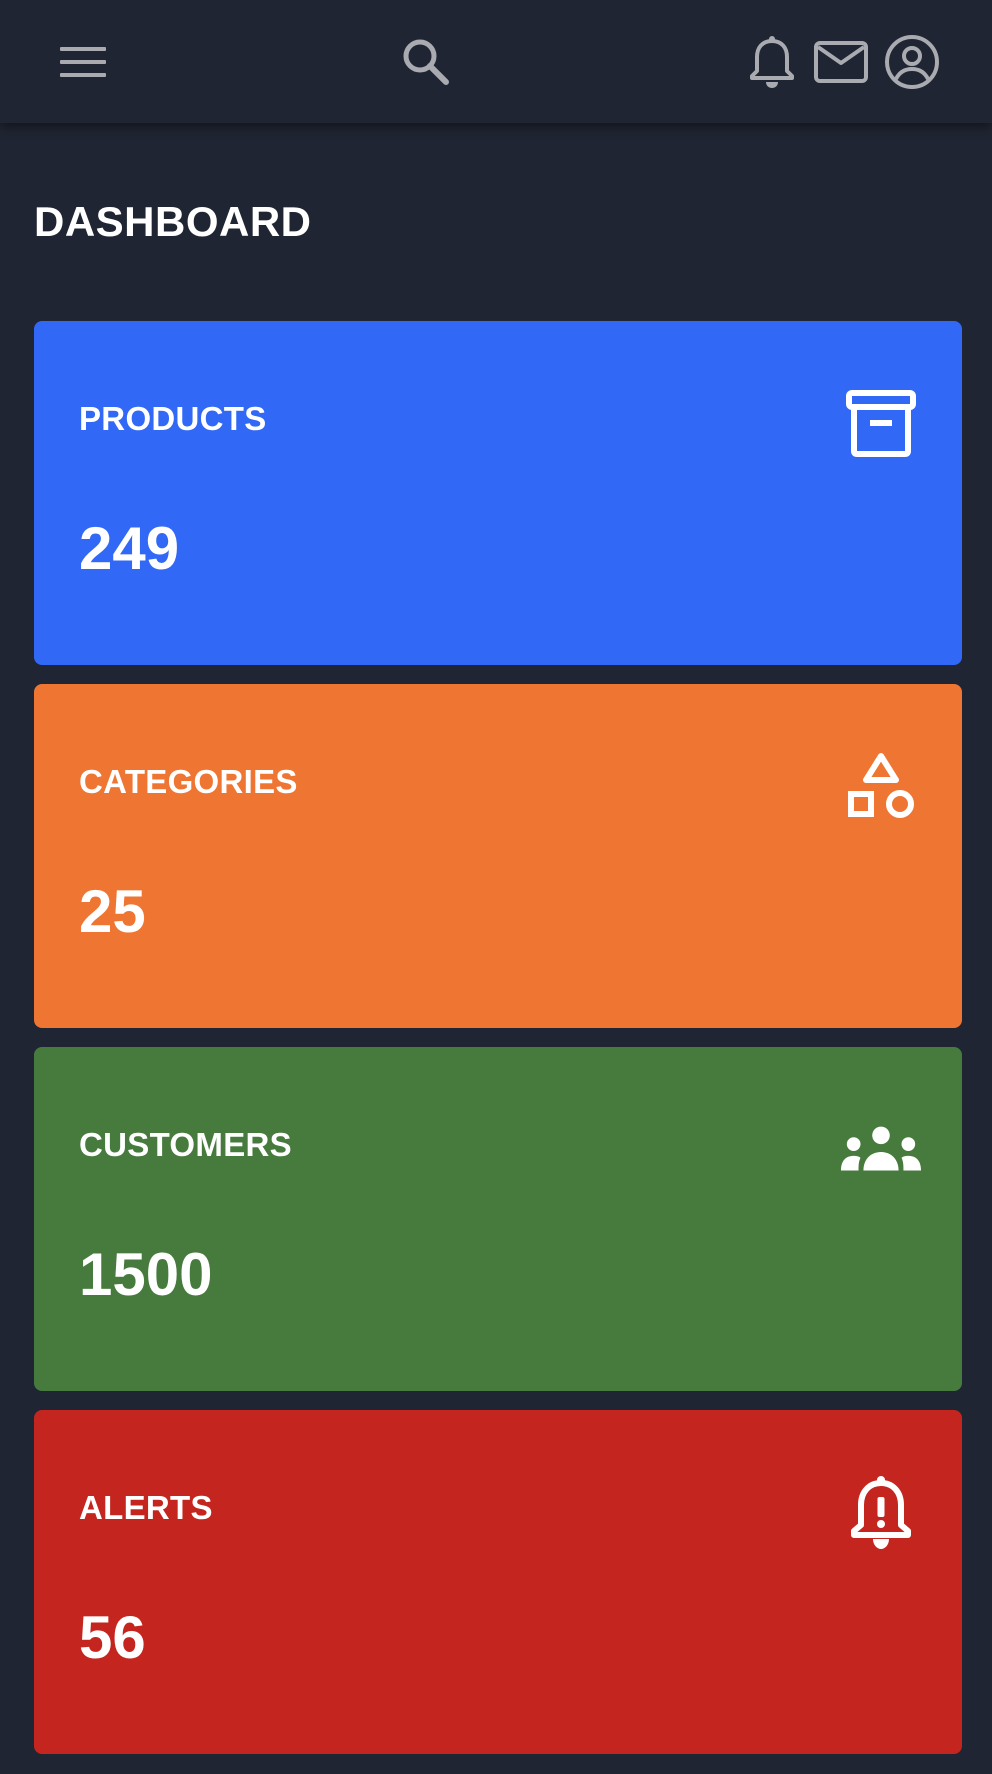 The height and width of the screenshot is (1774, 992). I want to click on account-circle-icon, so click(912, 62).